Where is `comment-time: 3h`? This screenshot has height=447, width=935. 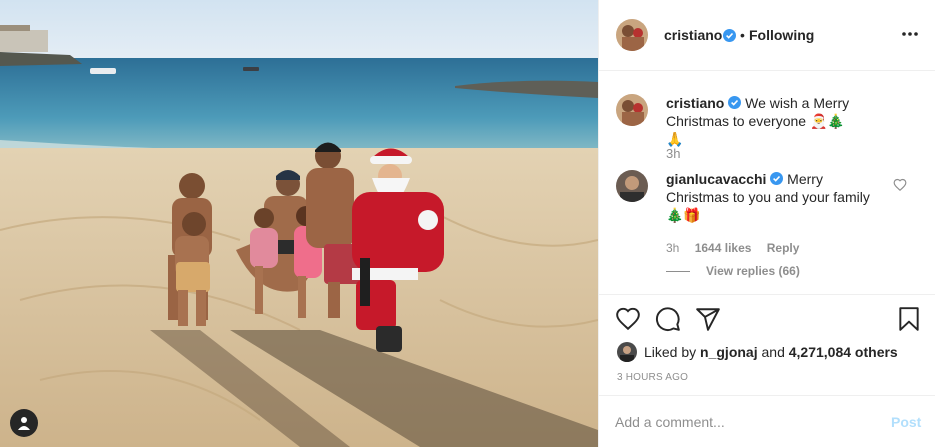
comment-time: 3h is located at coordinates (672, 248).